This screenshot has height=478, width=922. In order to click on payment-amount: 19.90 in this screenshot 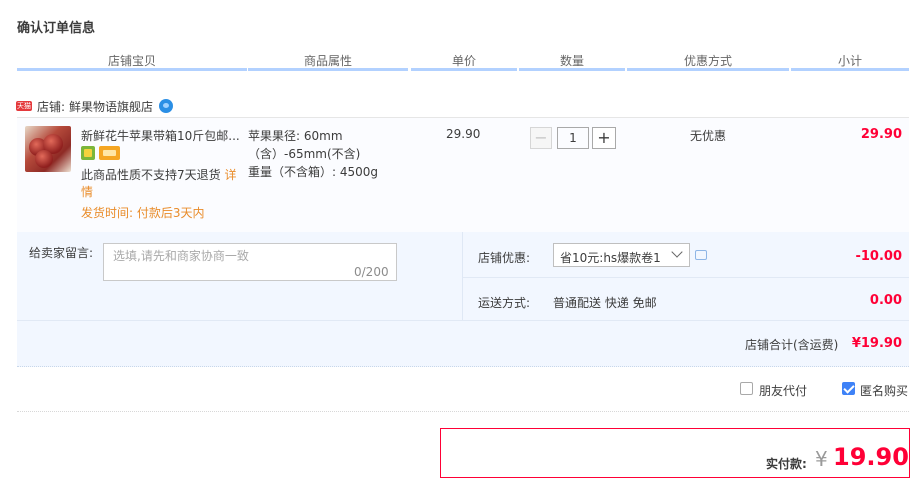, I will do `click(871, 457)`.